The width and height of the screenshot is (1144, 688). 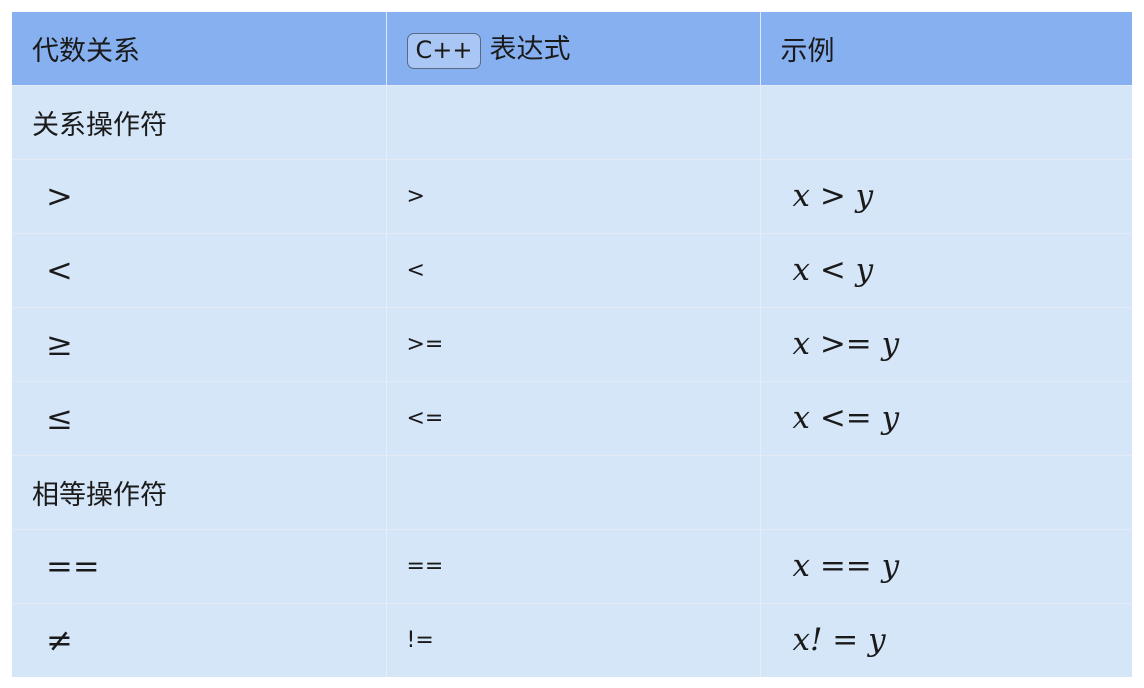 I want to click on header-expression-label: 表达式, so click(x=530, y=50).